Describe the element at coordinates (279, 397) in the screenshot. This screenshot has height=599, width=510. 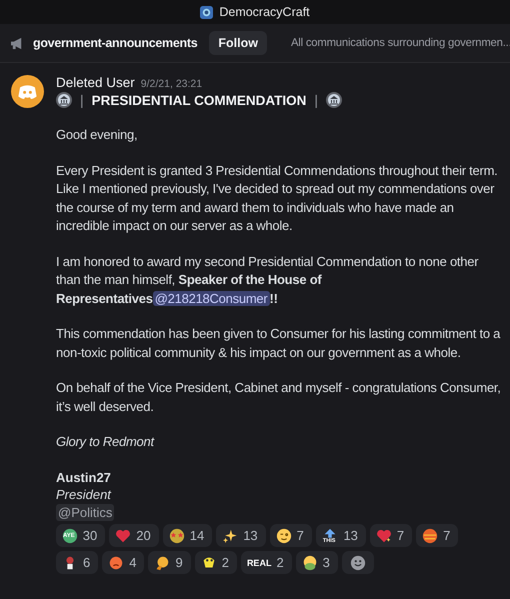
I see `message-paragraph: On behalf of the Vice President, Cabinet and myself - congratulations Consumer, it’s well deserved.` at that location.